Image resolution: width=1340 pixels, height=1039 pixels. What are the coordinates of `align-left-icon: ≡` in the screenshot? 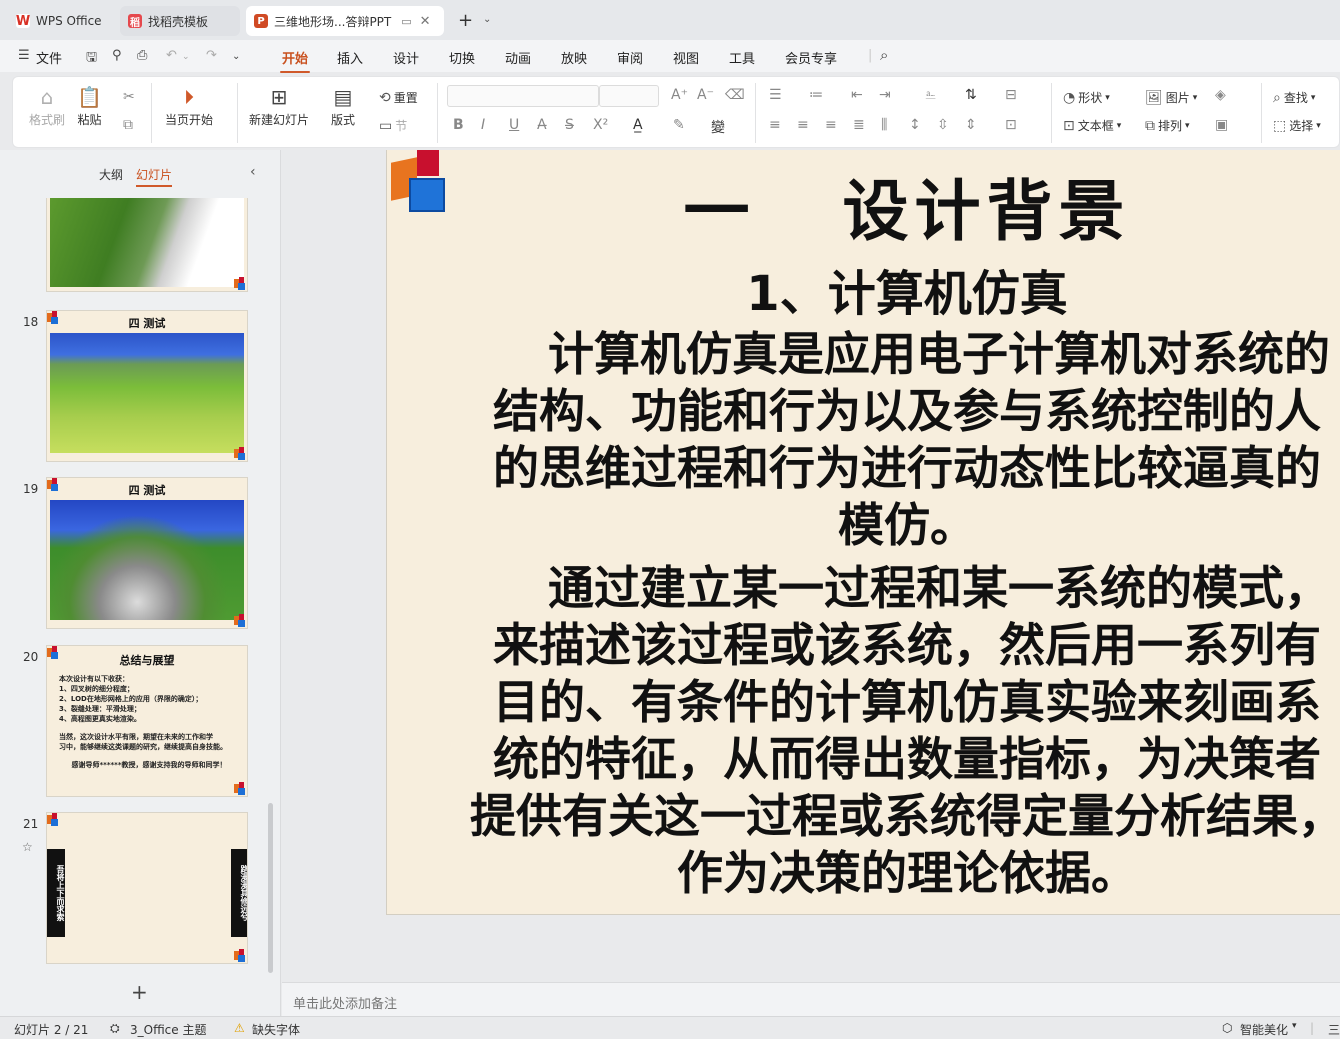 It's located at (775, 125).